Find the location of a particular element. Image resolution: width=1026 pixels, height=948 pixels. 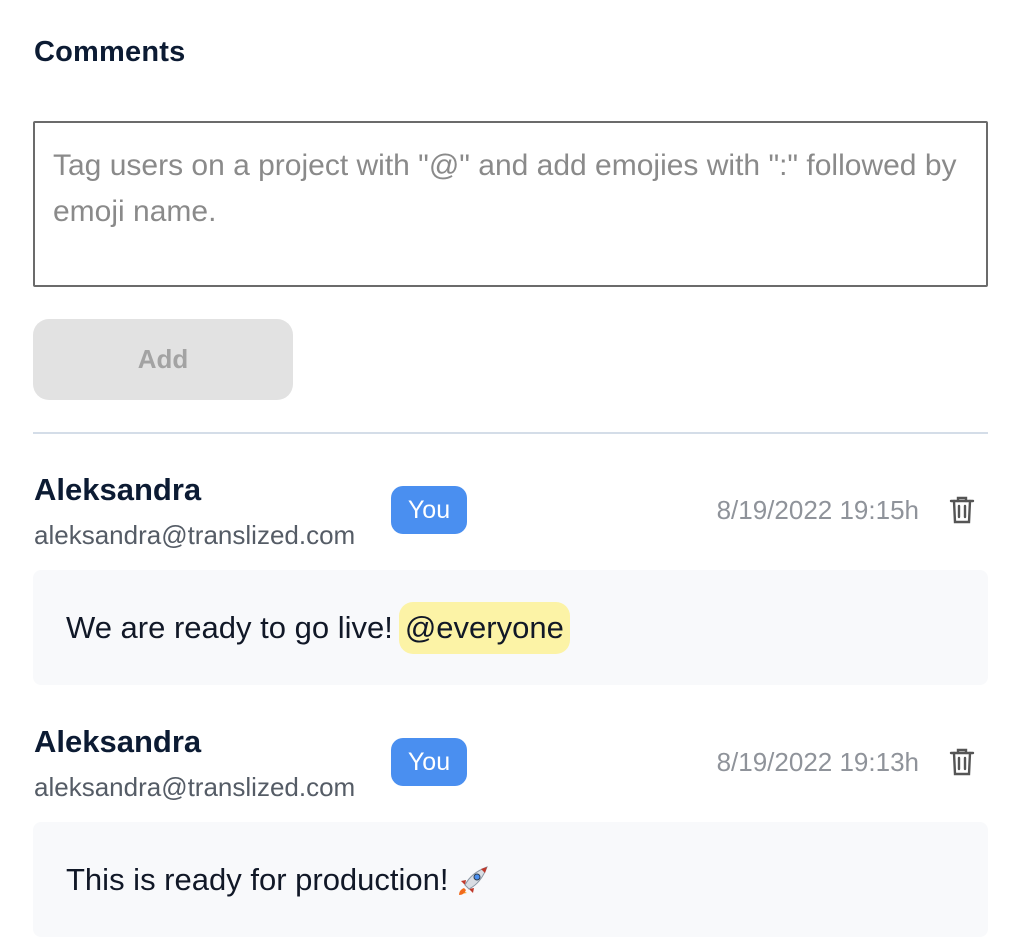

comment-text: This is ready for production! is located at coordinates (257, 879).